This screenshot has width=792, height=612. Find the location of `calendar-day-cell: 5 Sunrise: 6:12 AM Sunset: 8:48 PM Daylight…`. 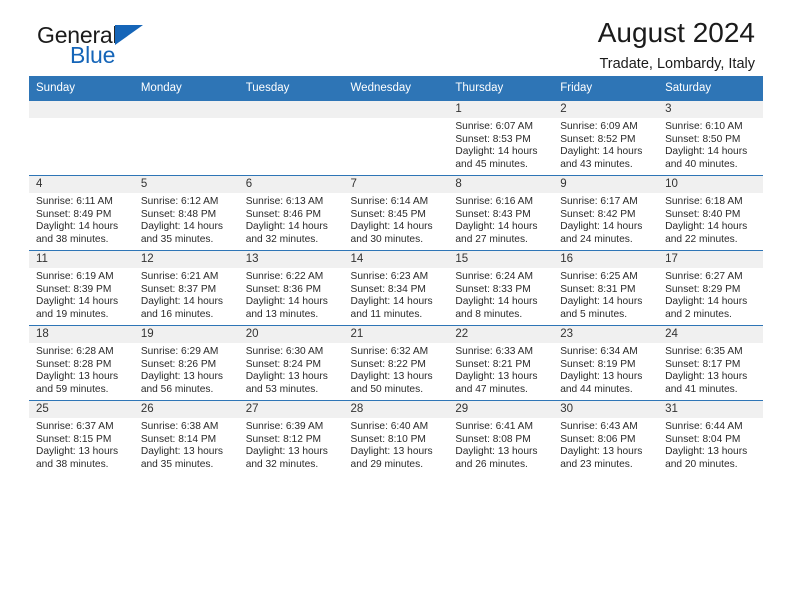

calendar-day-cell: 5 Sunrise: 6:12 AM Sunset: 8:48 PM Daylight… is located at coordinates (186, 213).